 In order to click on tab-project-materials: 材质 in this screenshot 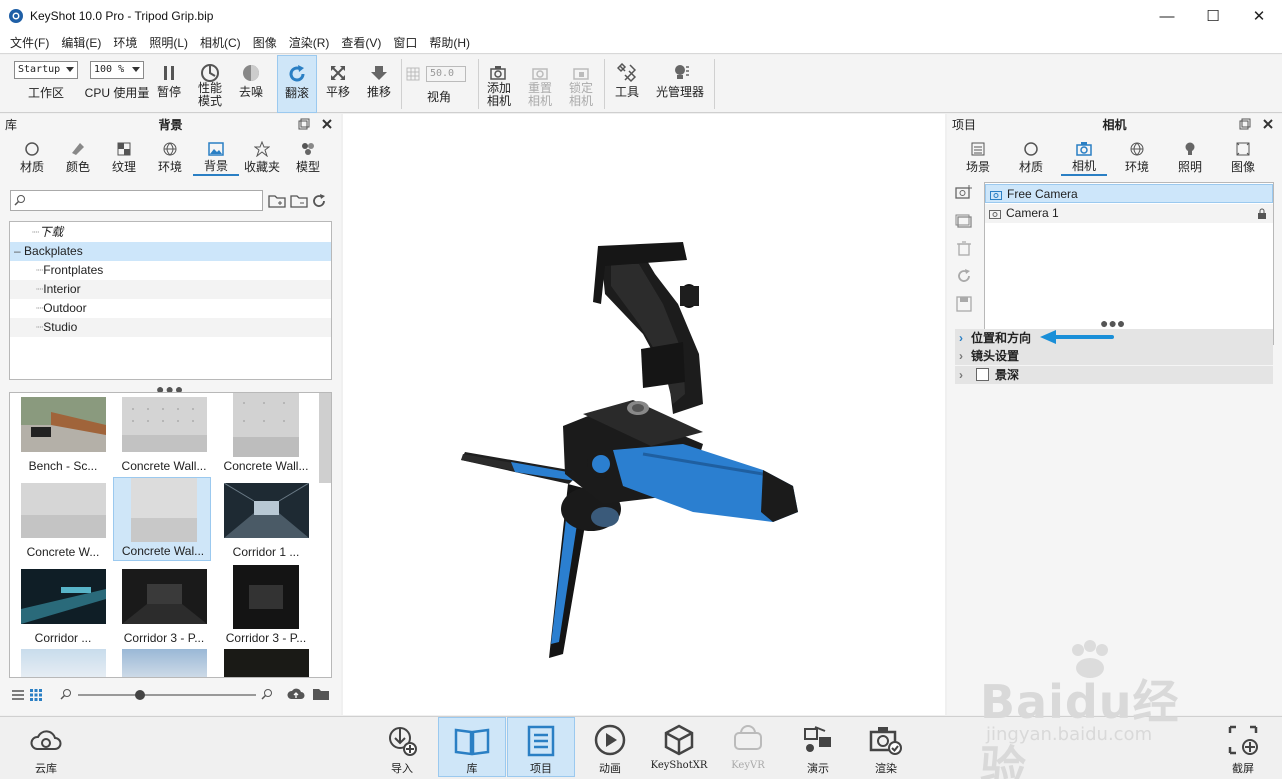, I will do `click(1031, 157)`.